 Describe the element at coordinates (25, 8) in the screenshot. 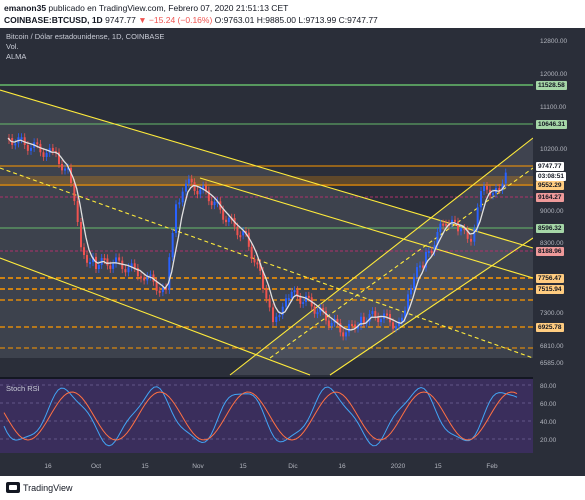

I see `author-name: emanon35` at that location.